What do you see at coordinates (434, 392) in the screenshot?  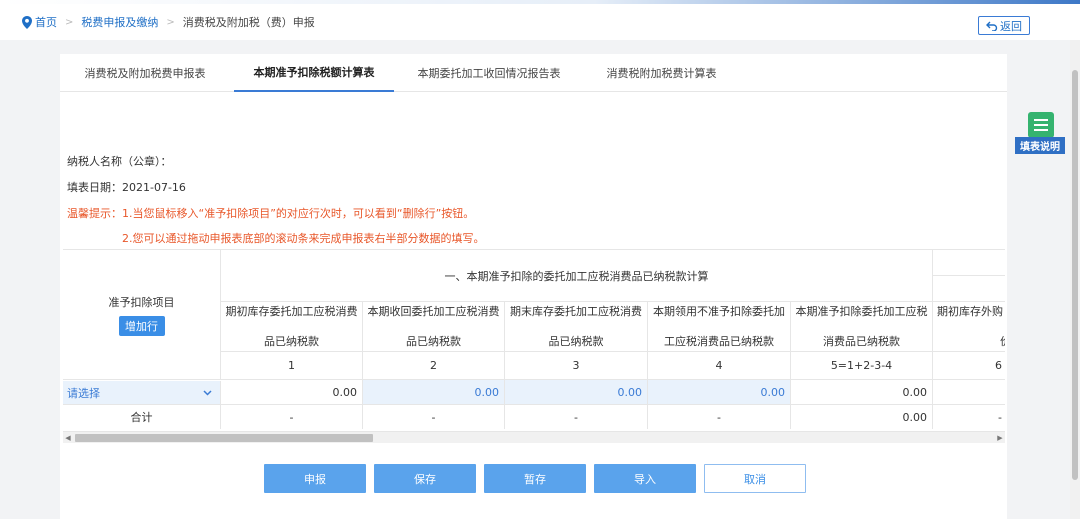 I see `row1-col2-input: 0.00` at bounding box center [434, 392].